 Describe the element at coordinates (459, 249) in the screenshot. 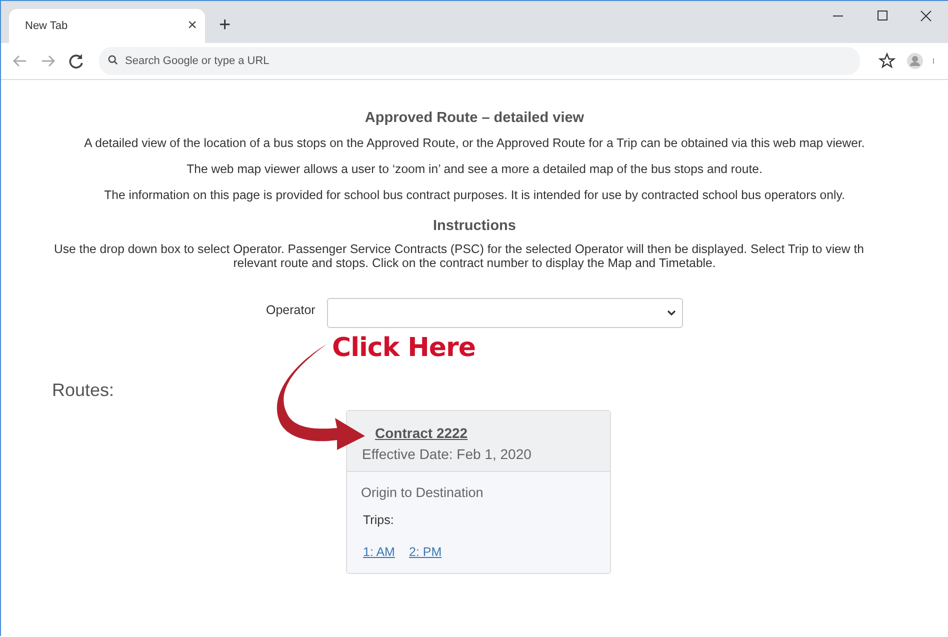

I see `instructions-text: Use the drop down box to select Operator. Passenger Service Contracts (PSC) for the selected Operator will then be displayed. Select Trip to view th` at that location.